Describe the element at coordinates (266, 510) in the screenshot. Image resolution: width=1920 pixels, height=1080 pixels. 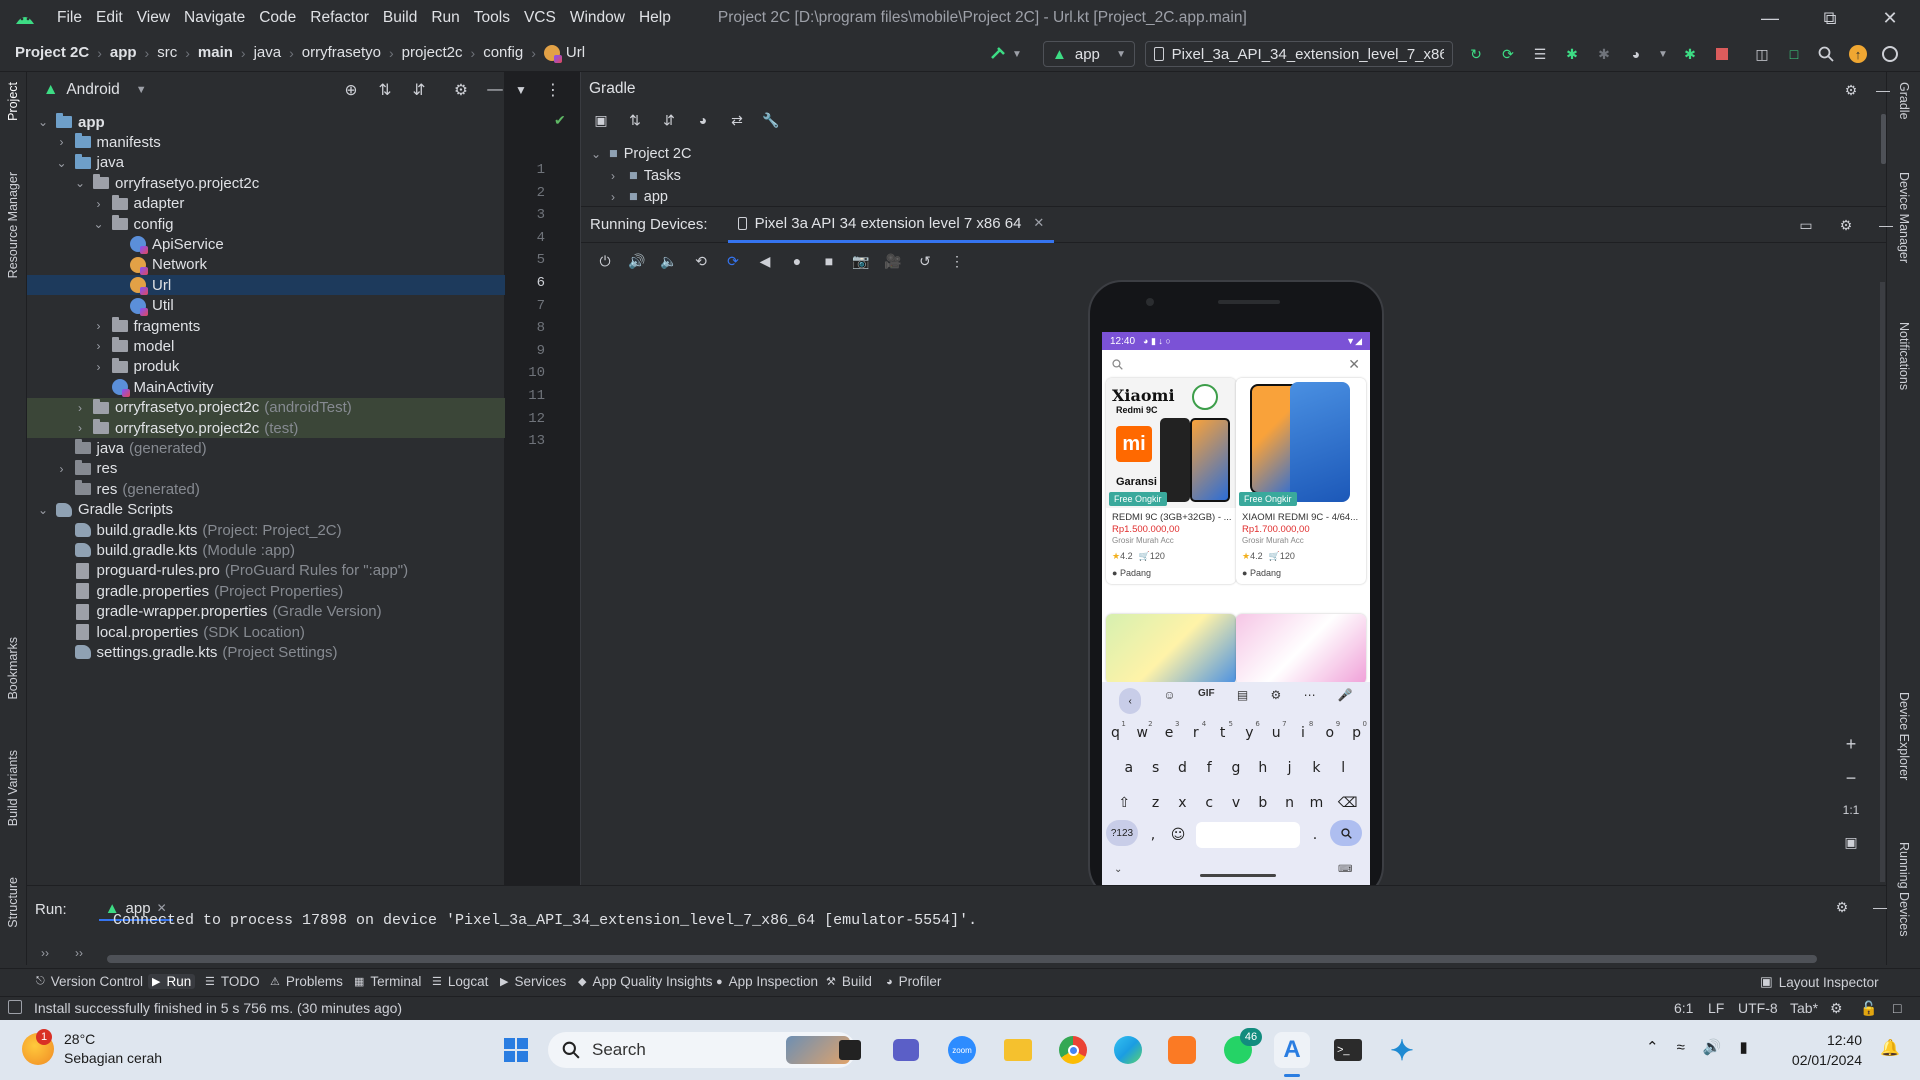
I see `tree-item: ⌄ Gradle Scripts` at that location.